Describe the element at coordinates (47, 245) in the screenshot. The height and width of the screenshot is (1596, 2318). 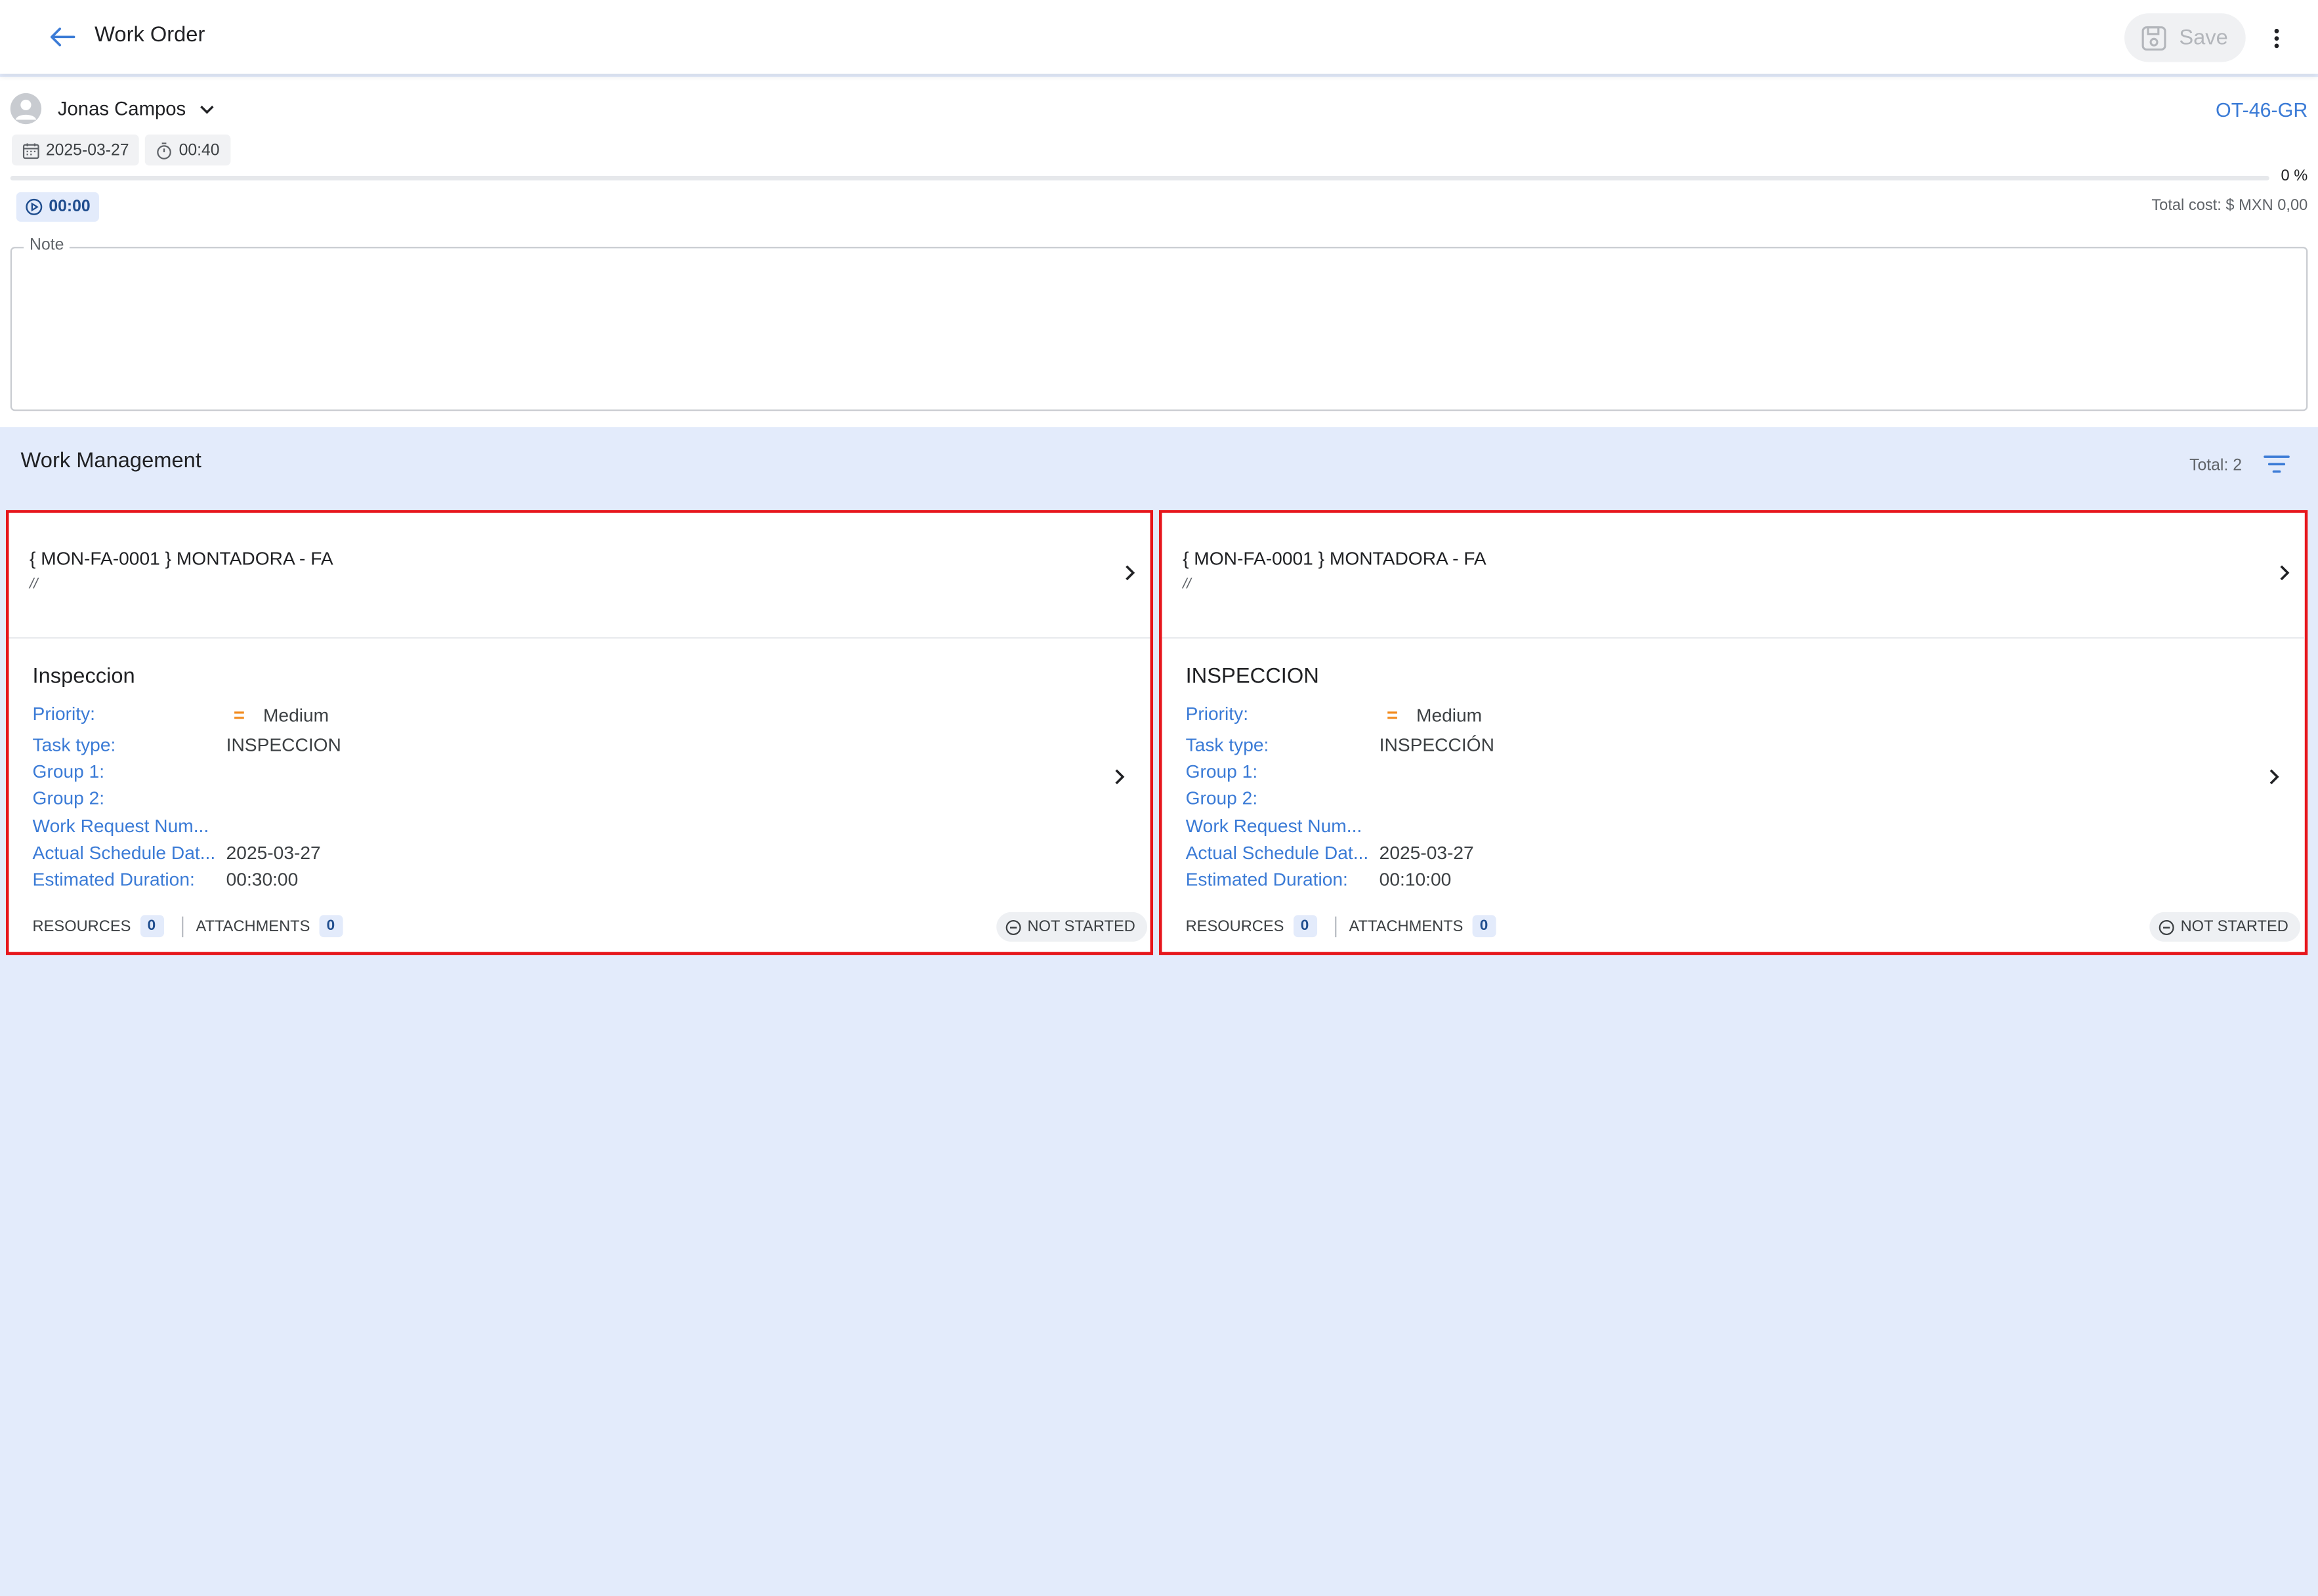
I see `note-label: Note` at that location.